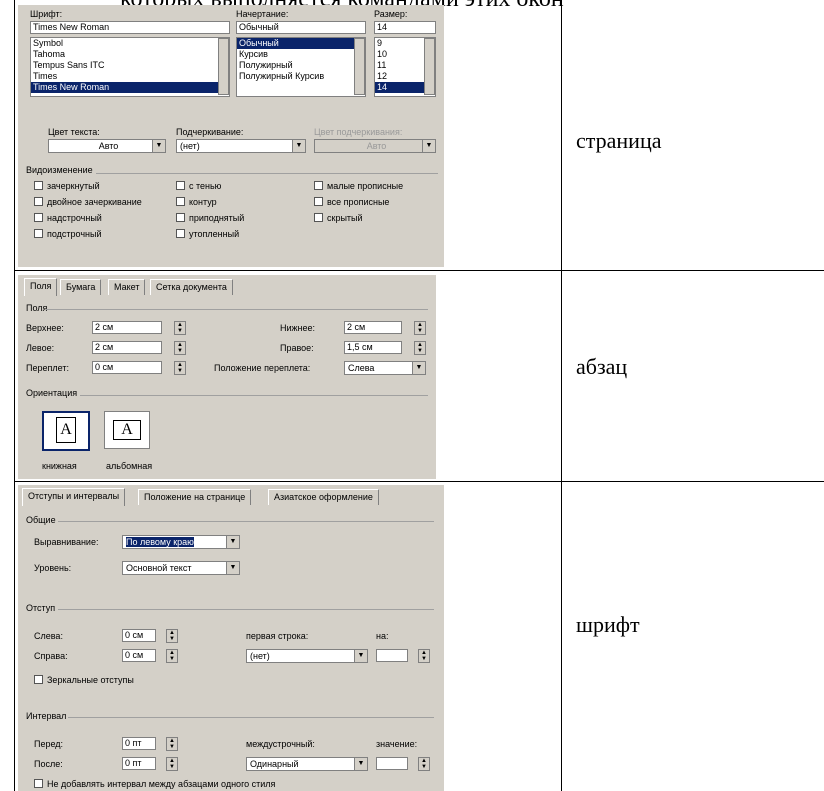 The height and width of the screenshot is (791, 824). I want to click on font-style-field: Обычный, so click(301, 27).